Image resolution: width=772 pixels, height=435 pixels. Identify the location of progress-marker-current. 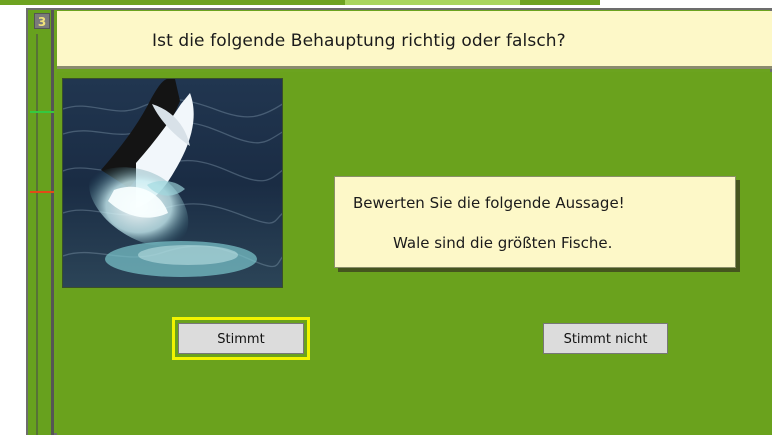
(42, 192).